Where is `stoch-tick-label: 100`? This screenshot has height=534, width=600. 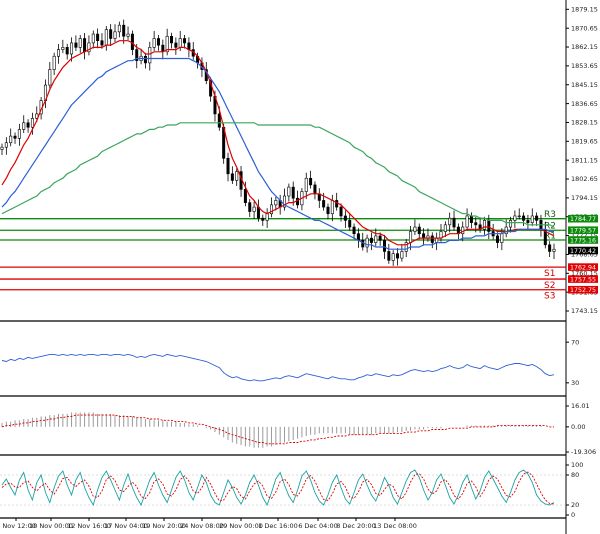
stoch-tick-label: 100 is located at coordinates (577, 465).